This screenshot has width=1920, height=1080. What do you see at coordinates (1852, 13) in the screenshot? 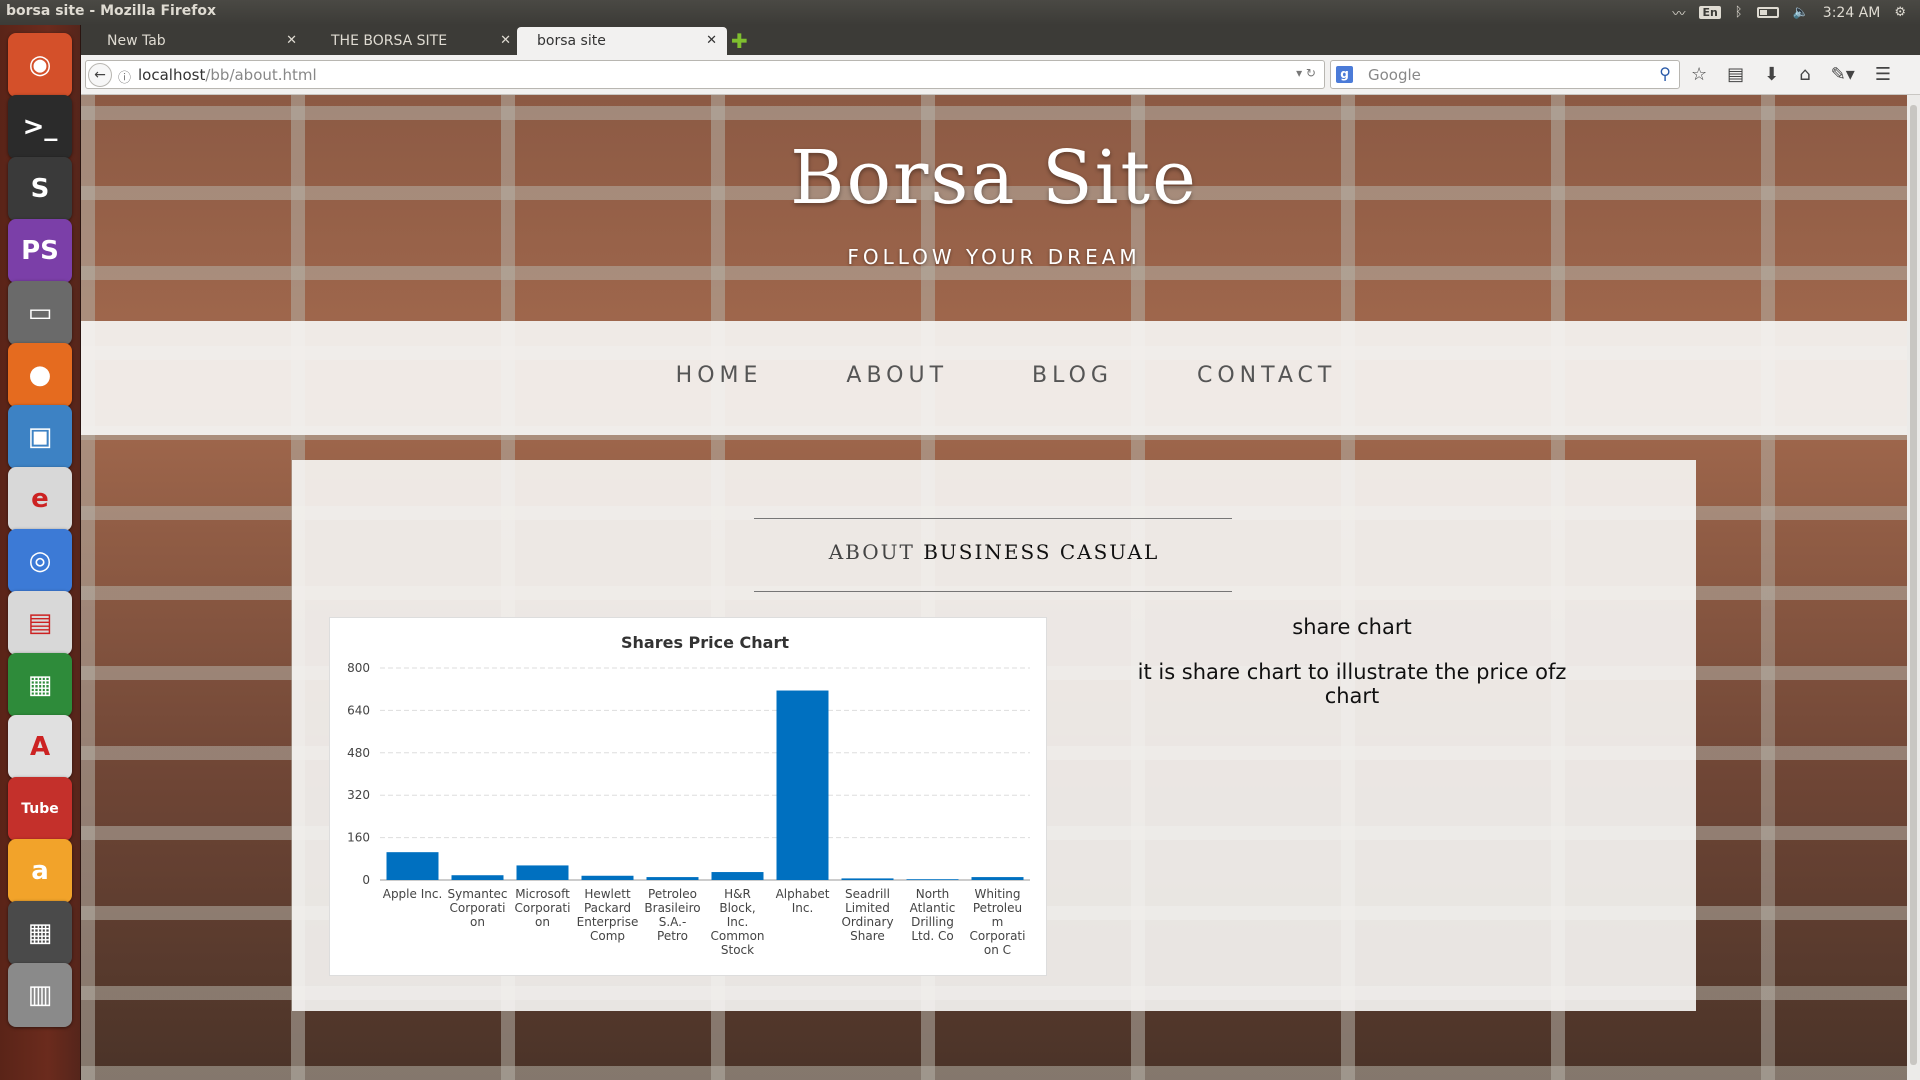
I see `clock: 3:24 AM` at bounding box center [1852, 13].